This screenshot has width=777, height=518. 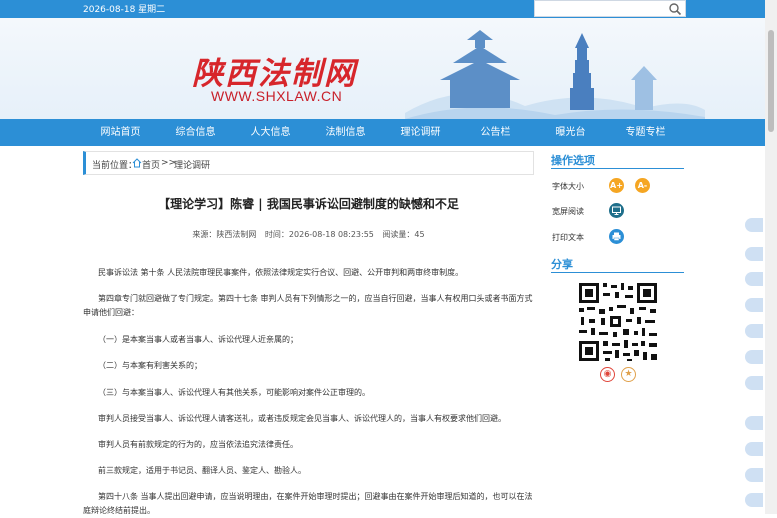 What do you see at coordinates (555, 74) in the screenshot?
I see `landmark-scenery-illustration` at bounding box center [555, 74].